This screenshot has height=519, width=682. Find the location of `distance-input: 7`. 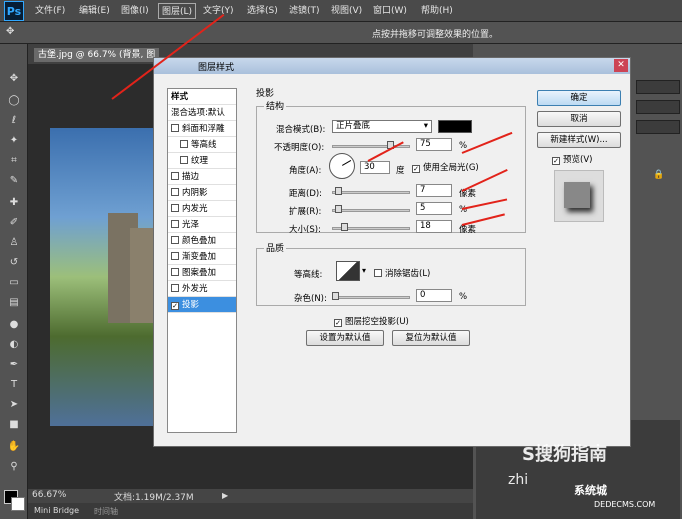

distance-input: 7 is located at coordinates (434, 190).